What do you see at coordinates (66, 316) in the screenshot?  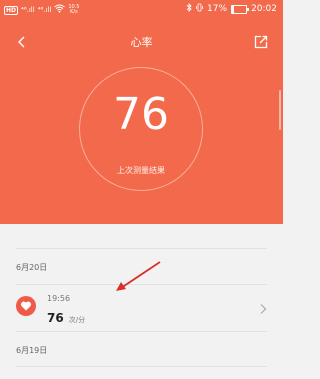 I see `record-value: 76 次/分` at bounding box center [66, 316].